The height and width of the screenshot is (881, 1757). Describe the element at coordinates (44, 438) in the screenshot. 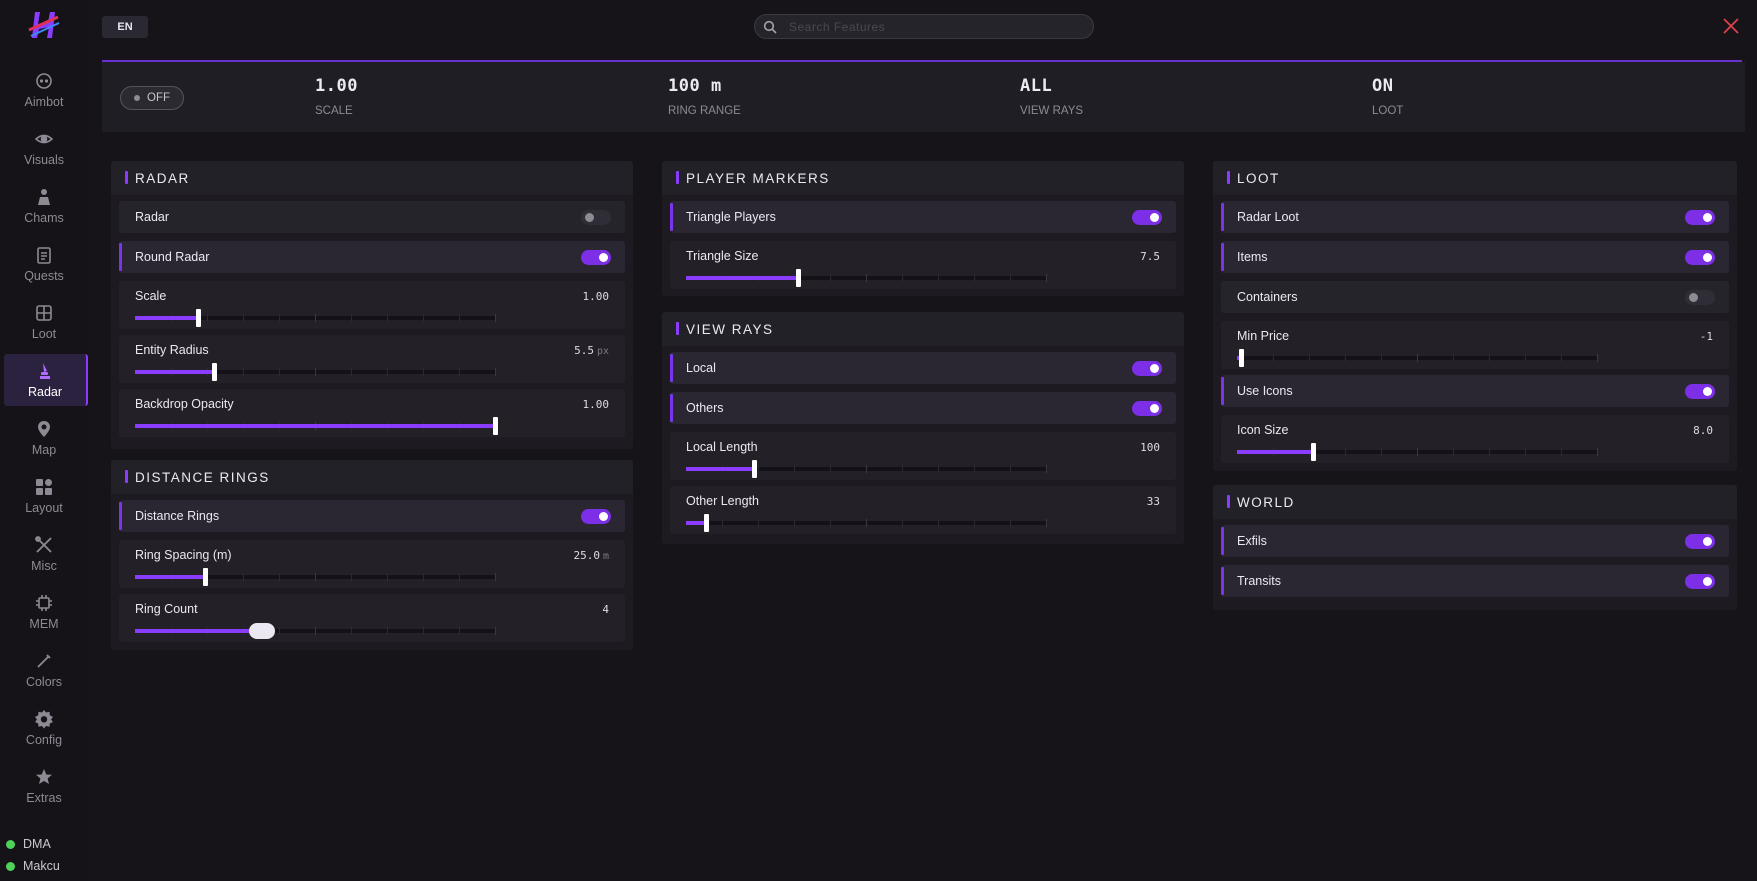

I see `nav-item-map: Map` at that location.